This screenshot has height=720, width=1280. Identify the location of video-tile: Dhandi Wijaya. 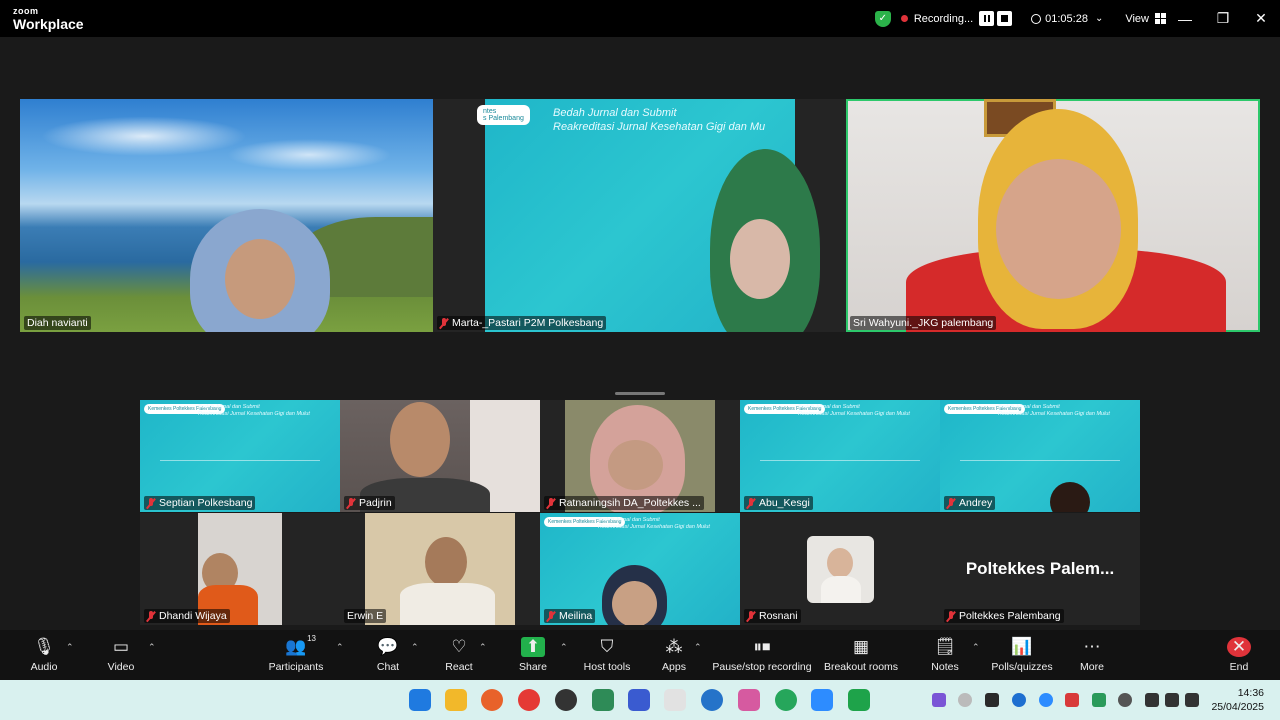
(240, 569).